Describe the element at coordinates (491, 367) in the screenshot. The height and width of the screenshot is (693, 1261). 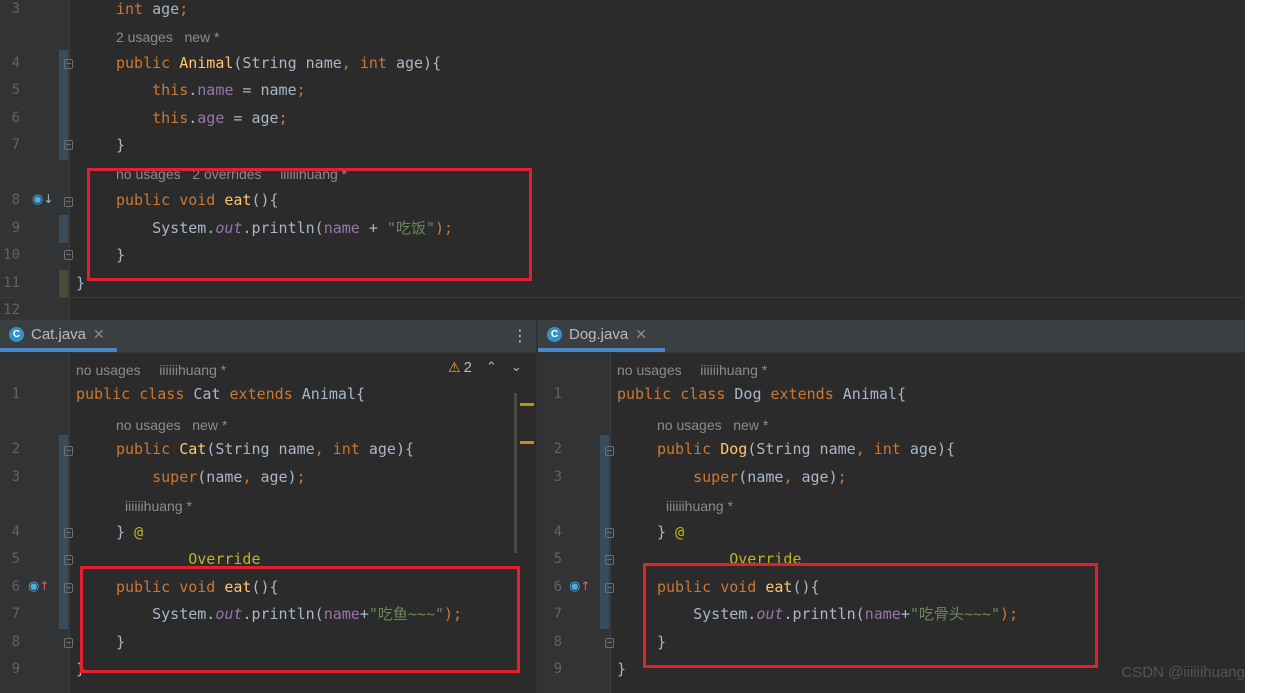
I see `chevron-up-icon: ⌃` at that location.